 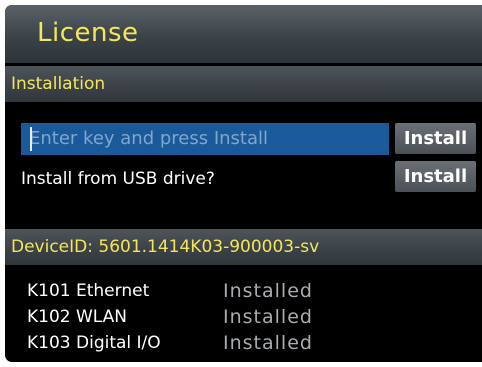 What do you see at coordinates (435, 176) in the screenshot?
I see `install-usb-button: Install` at bounding box center [435, 176].